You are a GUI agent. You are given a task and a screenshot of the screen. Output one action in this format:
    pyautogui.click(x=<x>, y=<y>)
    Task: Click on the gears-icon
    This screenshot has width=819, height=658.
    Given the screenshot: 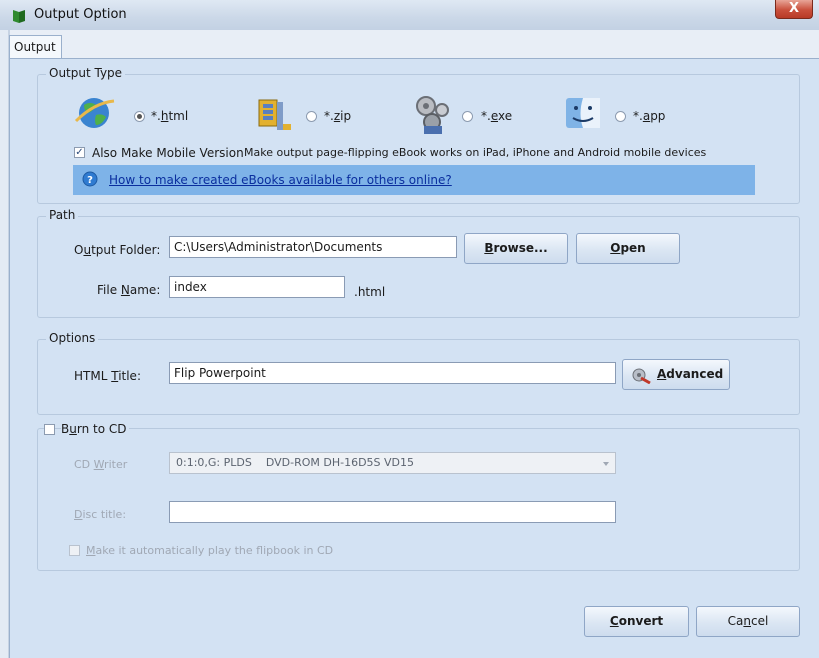 What is the action you would take?
    pyautogui.click(x=432, y=115)
    